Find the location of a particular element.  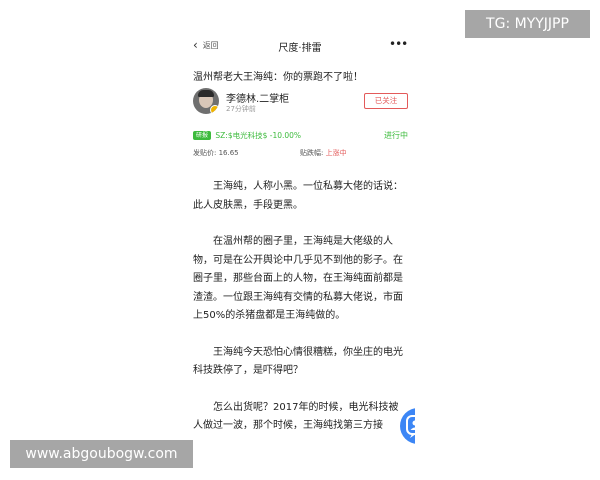

back-label: 返回 is located at coordinates (210, 45).